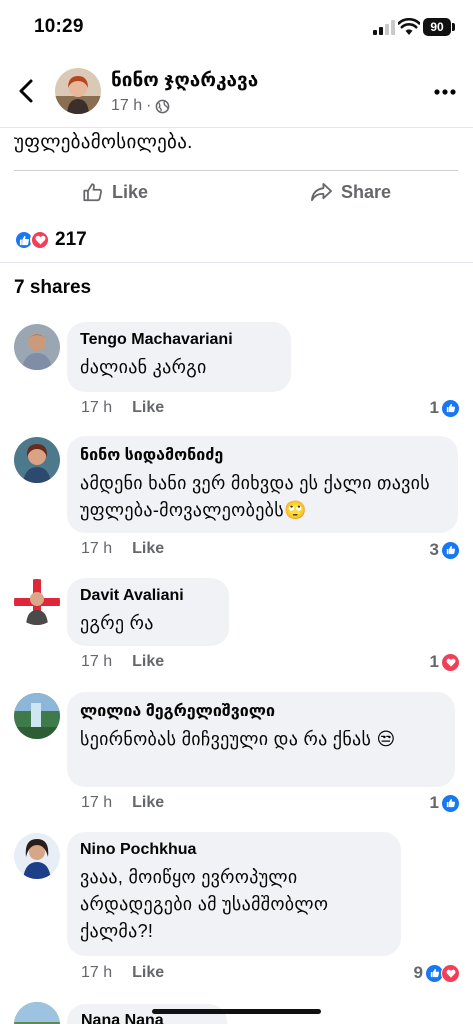  What do you see at coordinates (238, 739) in the screenshot?
I see `comment-text: სეირნობას მიჩვეული და რა ქნას 😒` at bounding box center [238, 739].